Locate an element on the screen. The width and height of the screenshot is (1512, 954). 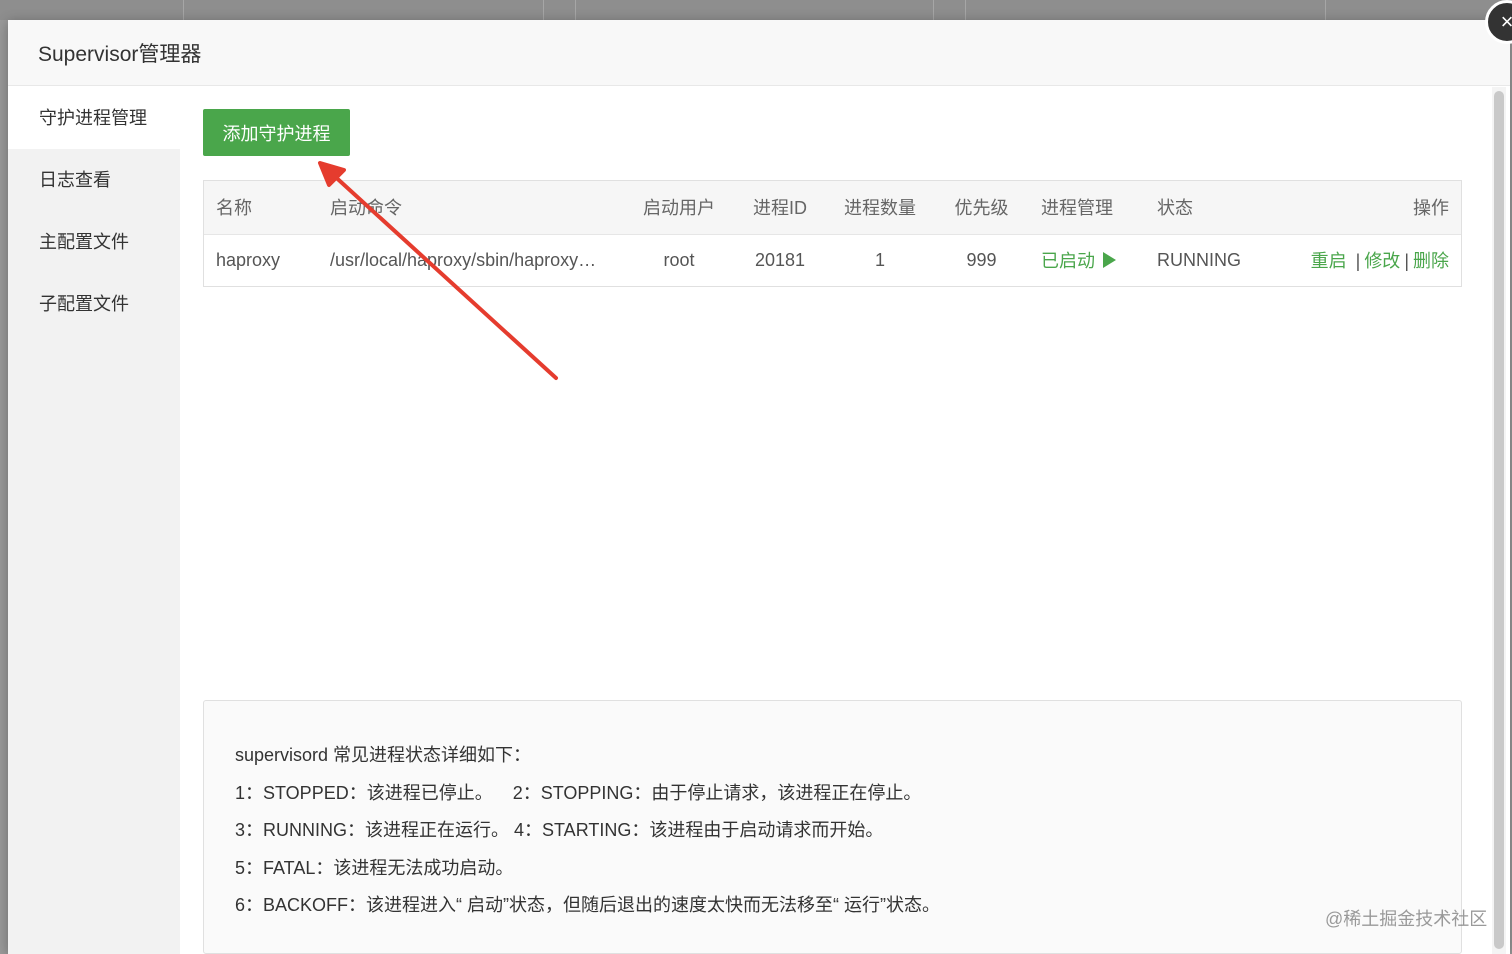
cell-count: 1 is located at coordinates (879, 259).